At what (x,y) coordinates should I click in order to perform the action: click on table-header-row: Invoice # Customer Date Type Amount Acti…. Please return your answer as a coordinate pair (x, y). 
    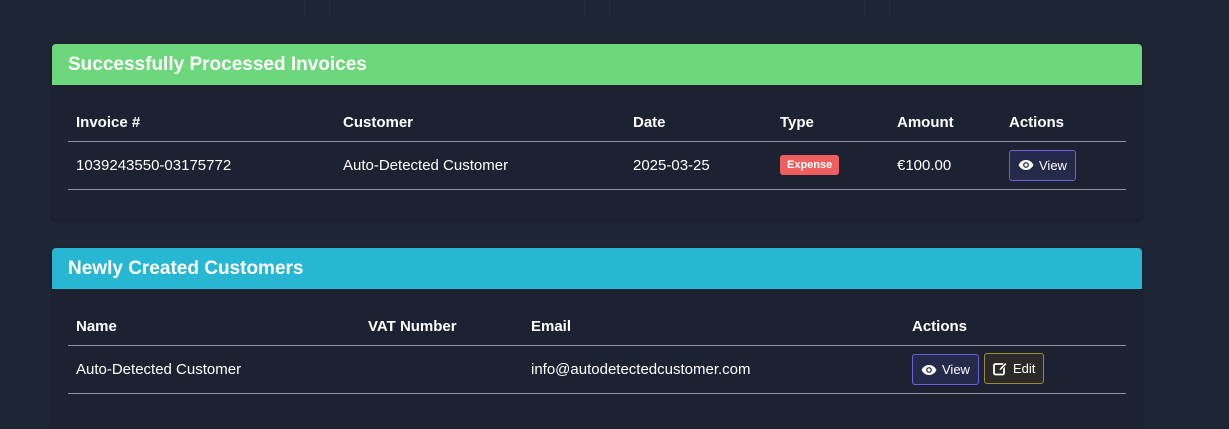
    Looking at the image, I should click on (597, 113).